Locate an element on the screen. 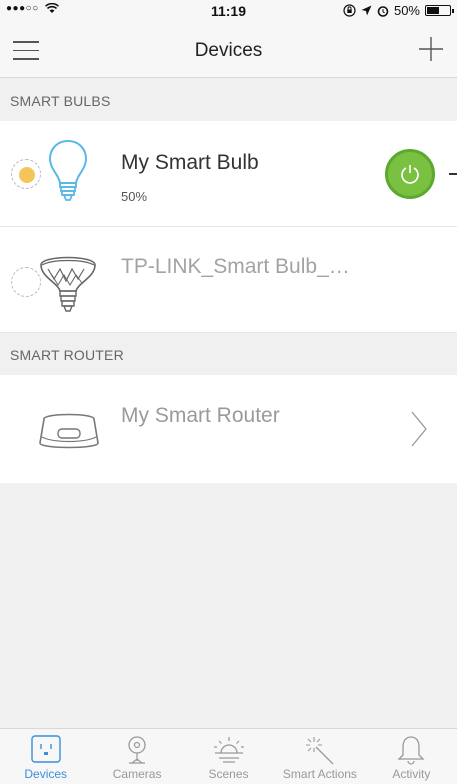  flood-bulb-icon is located at coordinates (68, 284).